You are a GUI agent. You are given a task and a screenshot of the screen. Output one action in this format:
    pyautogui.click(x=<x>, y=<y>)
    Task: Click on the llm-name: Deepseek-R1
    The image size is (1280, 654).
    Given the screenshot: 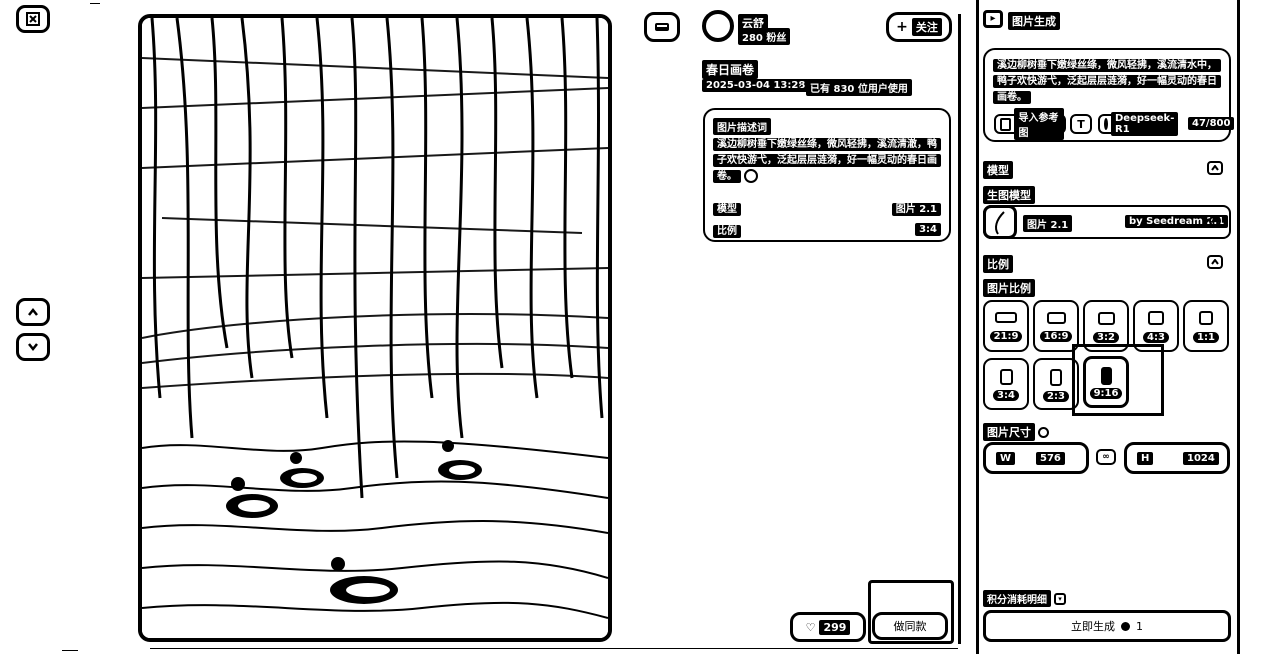 What is the action you would take?
    pyautogui.click(x=1145, y=124)
    